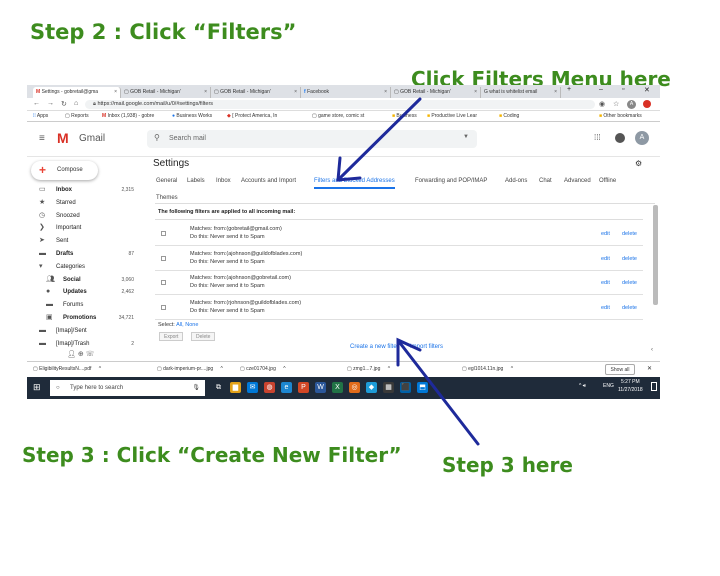  I want to click on caption-step-3: Step 3 : Click “Create New Filter”, so click(212, 455).